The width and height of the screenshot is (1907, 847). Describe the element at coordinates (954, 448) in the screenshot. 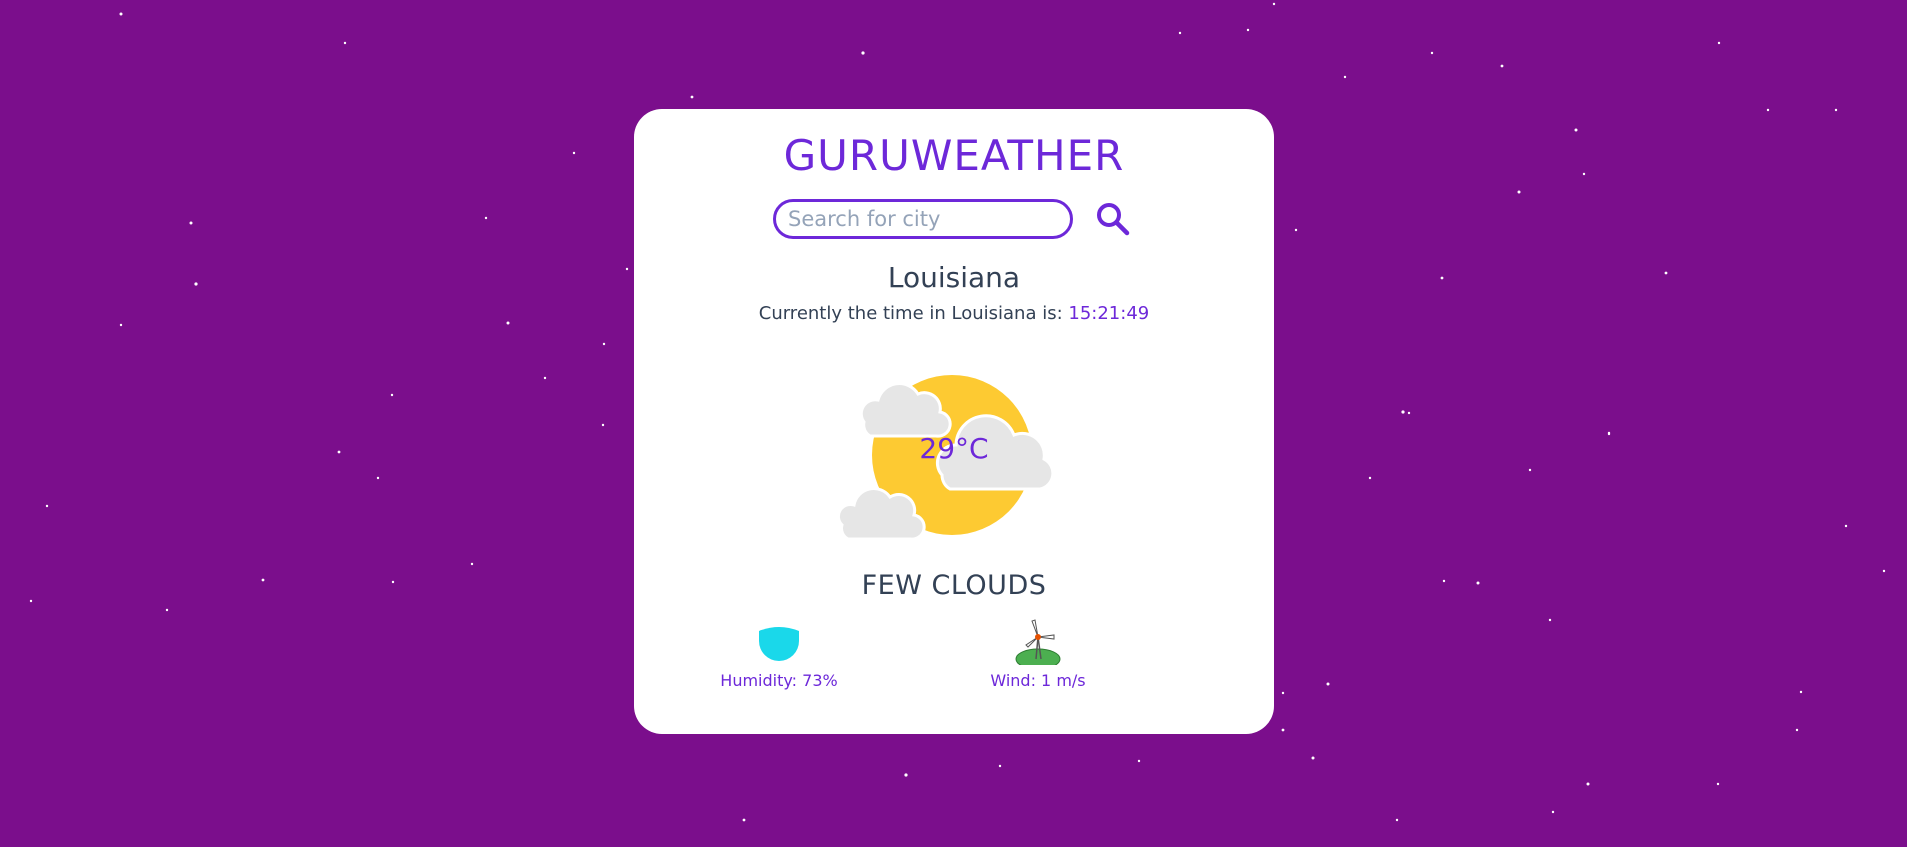

I see `temperature: 29°C` at that location.